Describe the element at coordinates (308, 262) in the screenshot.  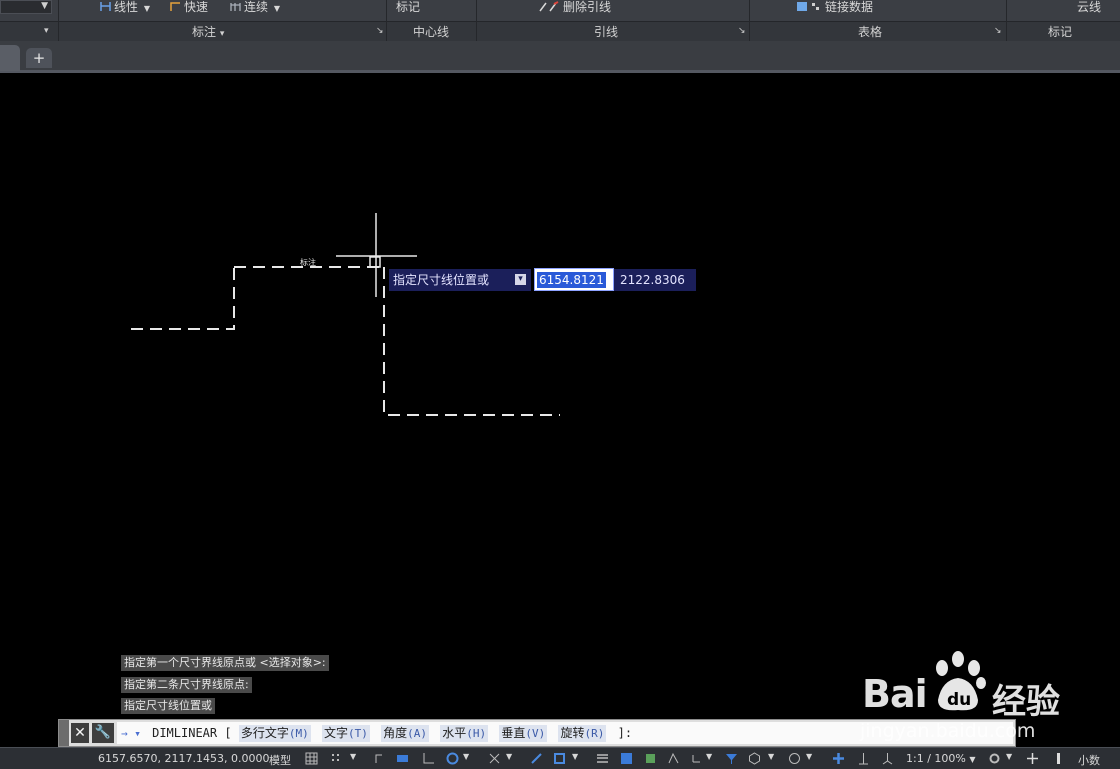
I see `dimension-text: 标注` at that location.